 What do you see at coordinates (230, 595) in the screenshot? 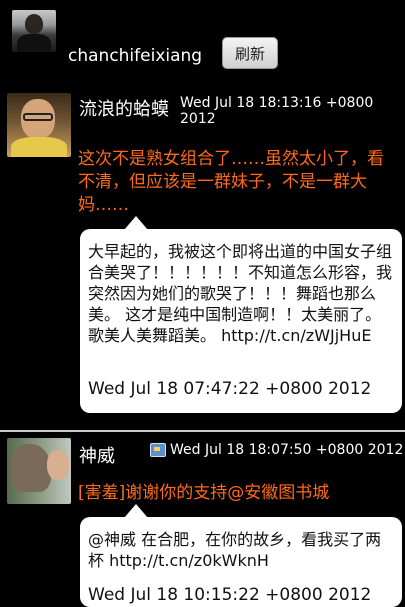
I see `retweet-time: Wed Jul 18 10:15:22 +0800 2012` at bounding box center [230, 595].